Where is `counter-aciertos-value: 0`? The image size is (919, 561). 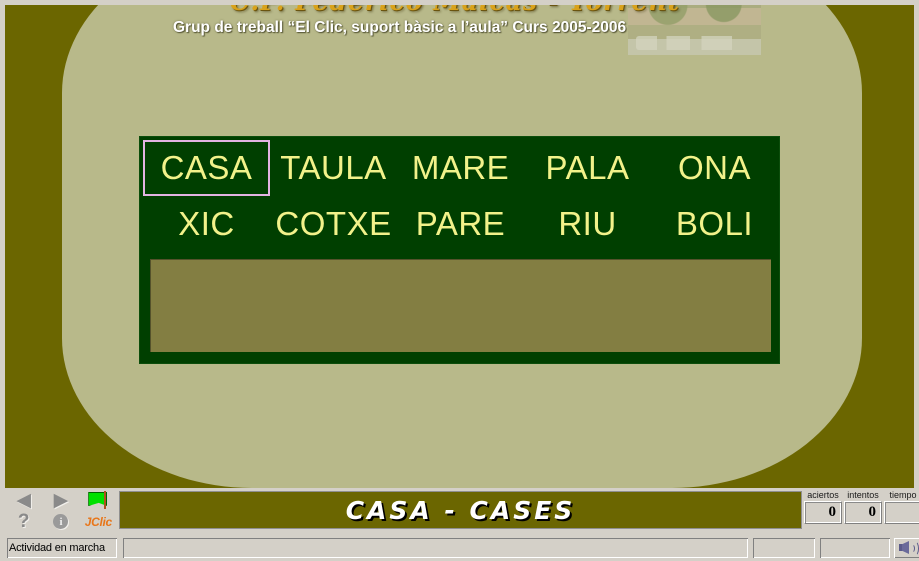 counter-aciertos-value: 0 is located at coordinates (823, 512).